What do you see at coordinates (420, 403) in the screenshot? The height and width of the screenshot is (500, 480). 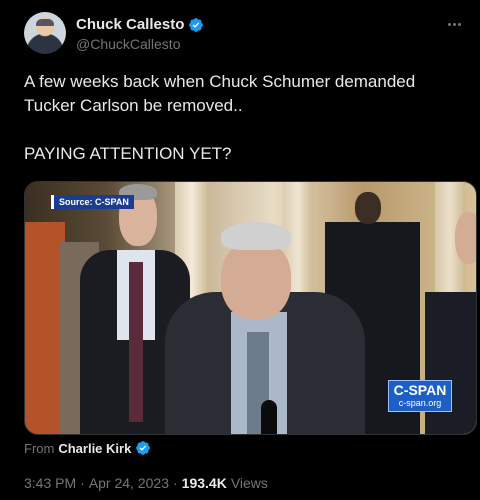 I see `cspan-watermark-url: c-span.org` at bounding box center [420, 403].